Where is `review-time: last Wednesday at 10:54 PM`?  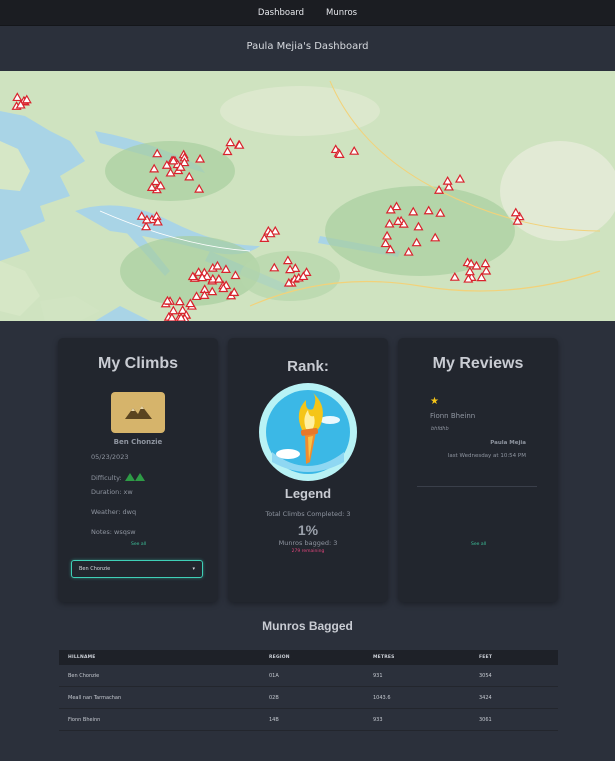 review-time: last Wednesday at 10:54 PM is located at coordinates (486, 456).